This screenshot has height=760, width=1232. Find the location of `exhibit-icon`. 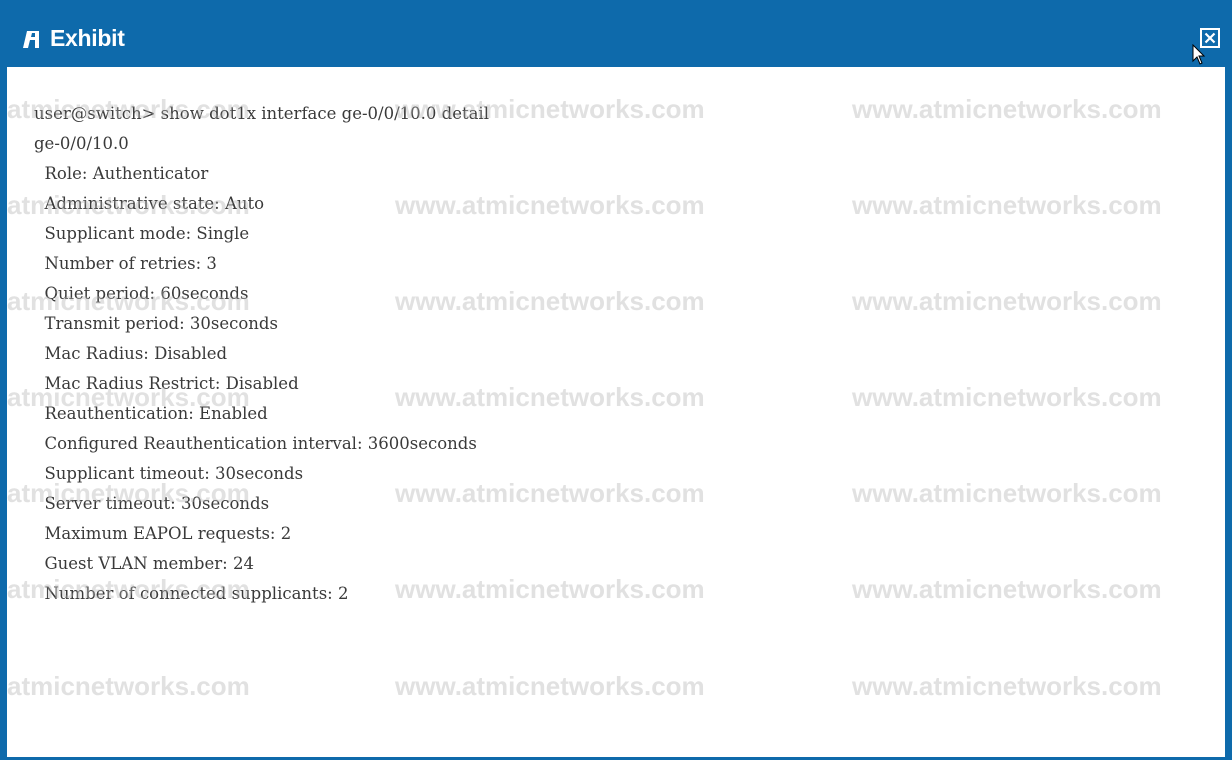

exhibit-icon is located at coordinates (31, 39).